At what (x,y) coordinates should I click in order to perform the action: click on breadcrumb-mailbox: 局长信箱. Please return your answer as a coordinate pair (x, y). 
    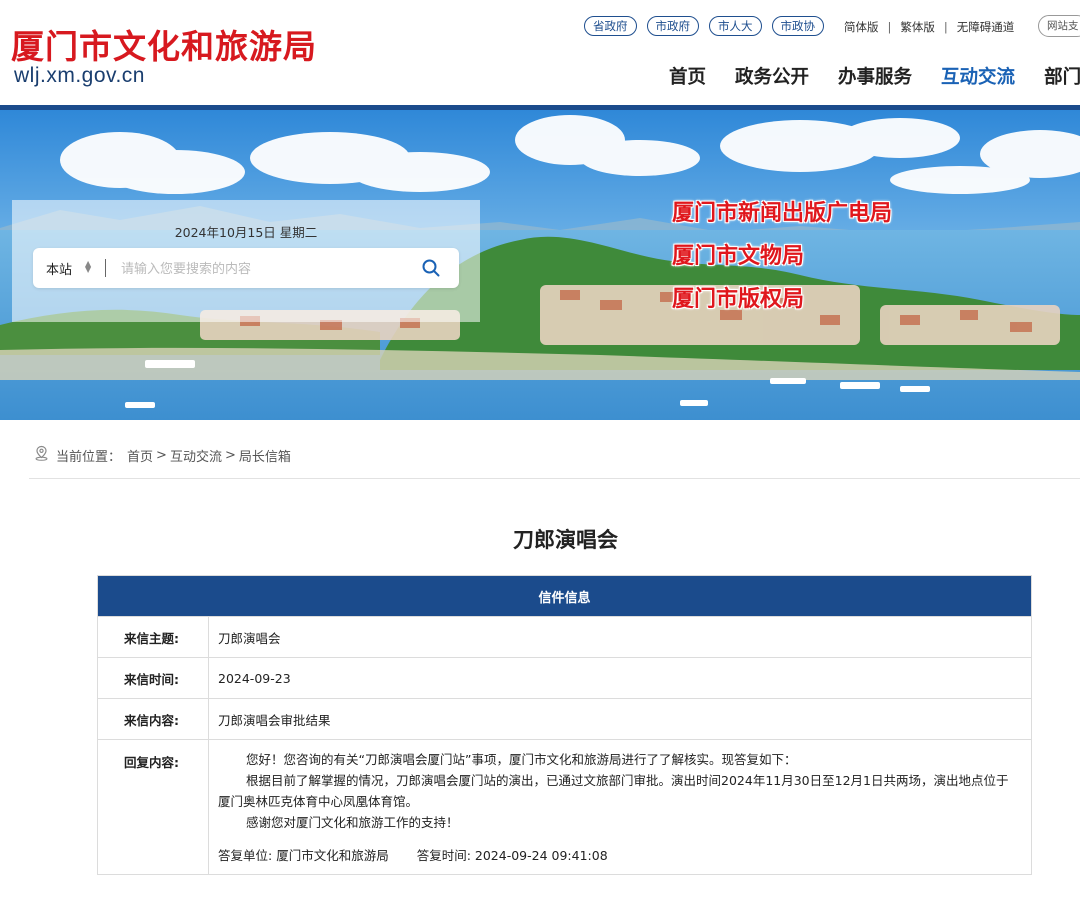
    Looking at the image, I should click on (265, 455).